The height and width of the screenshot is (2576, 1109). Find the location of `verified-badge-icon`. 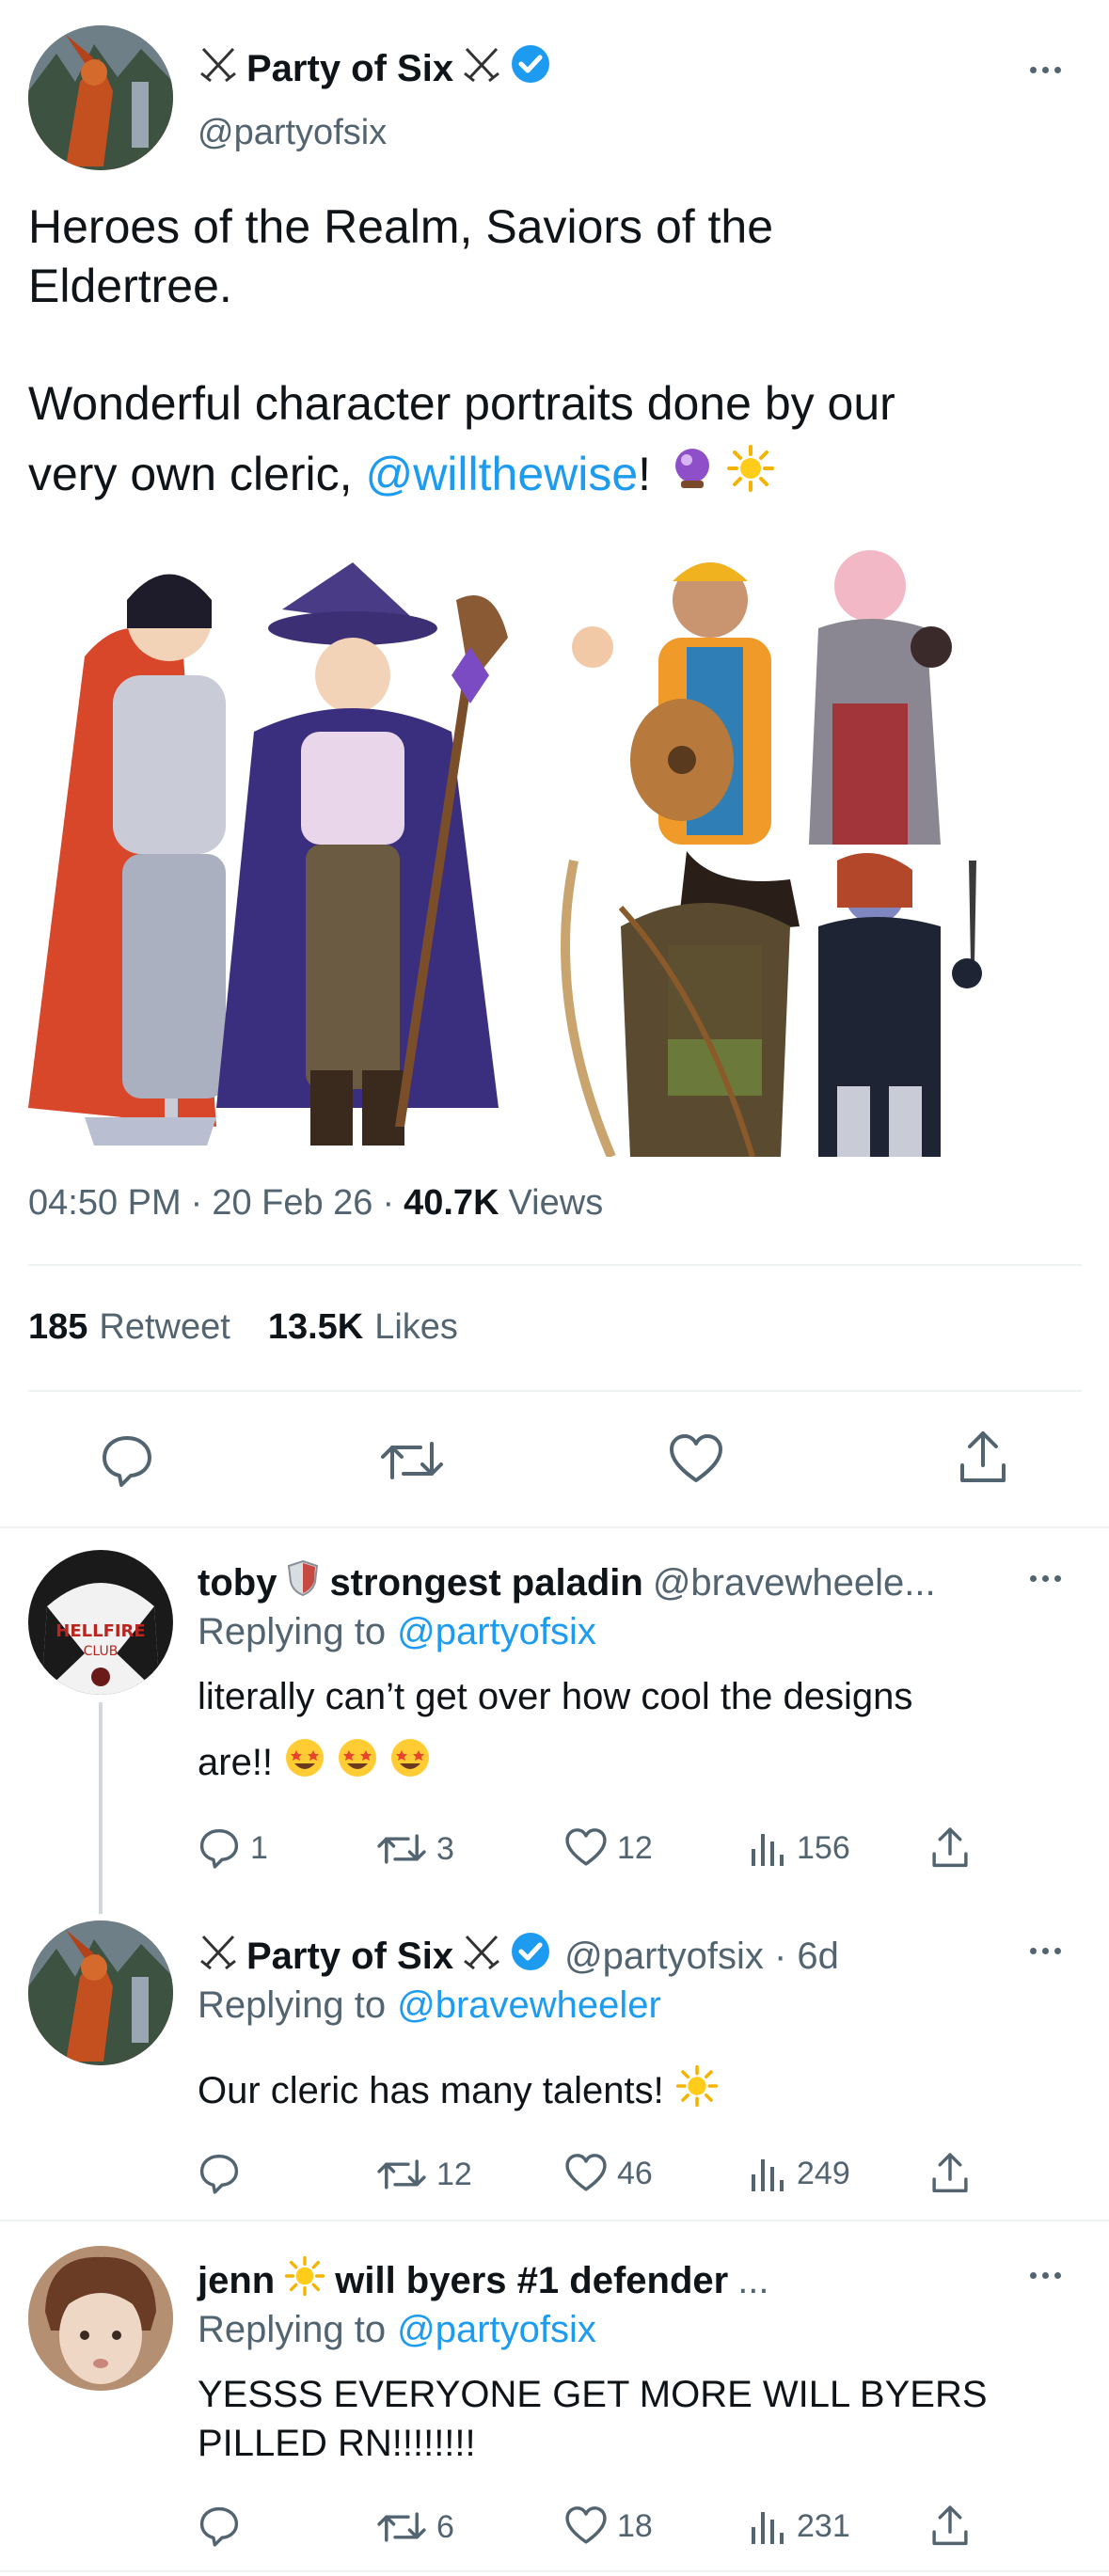

verified-badge-icon is located at coordinates (530, 68).